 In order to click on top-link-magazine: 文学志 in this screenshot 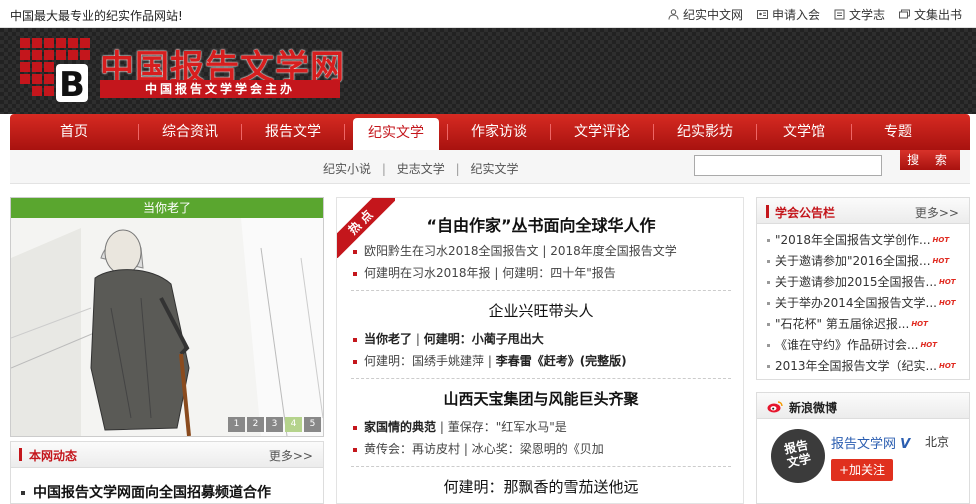, I will do `click(859, 14)`.